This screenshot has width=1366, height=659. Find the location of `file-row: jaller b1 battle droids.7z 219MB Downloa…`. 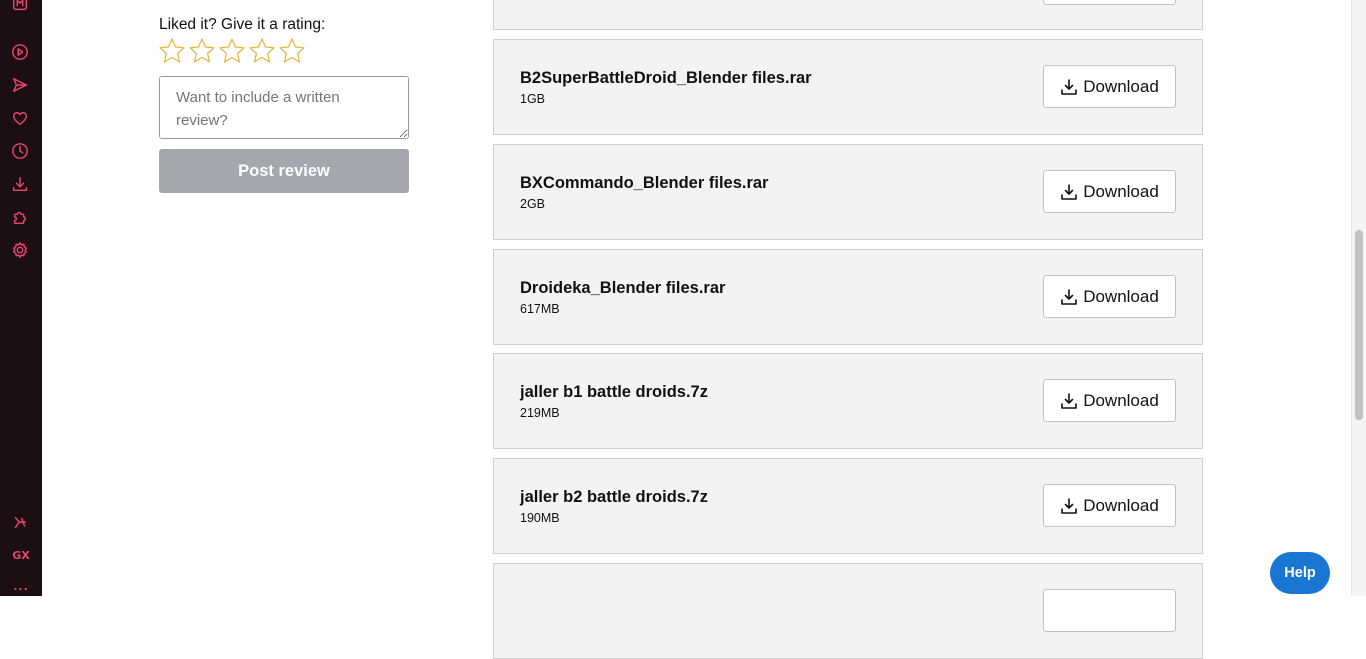

file-row: jaller b1 battle droids.7z 219MB Downloa… is located at coordinates (848, 401).